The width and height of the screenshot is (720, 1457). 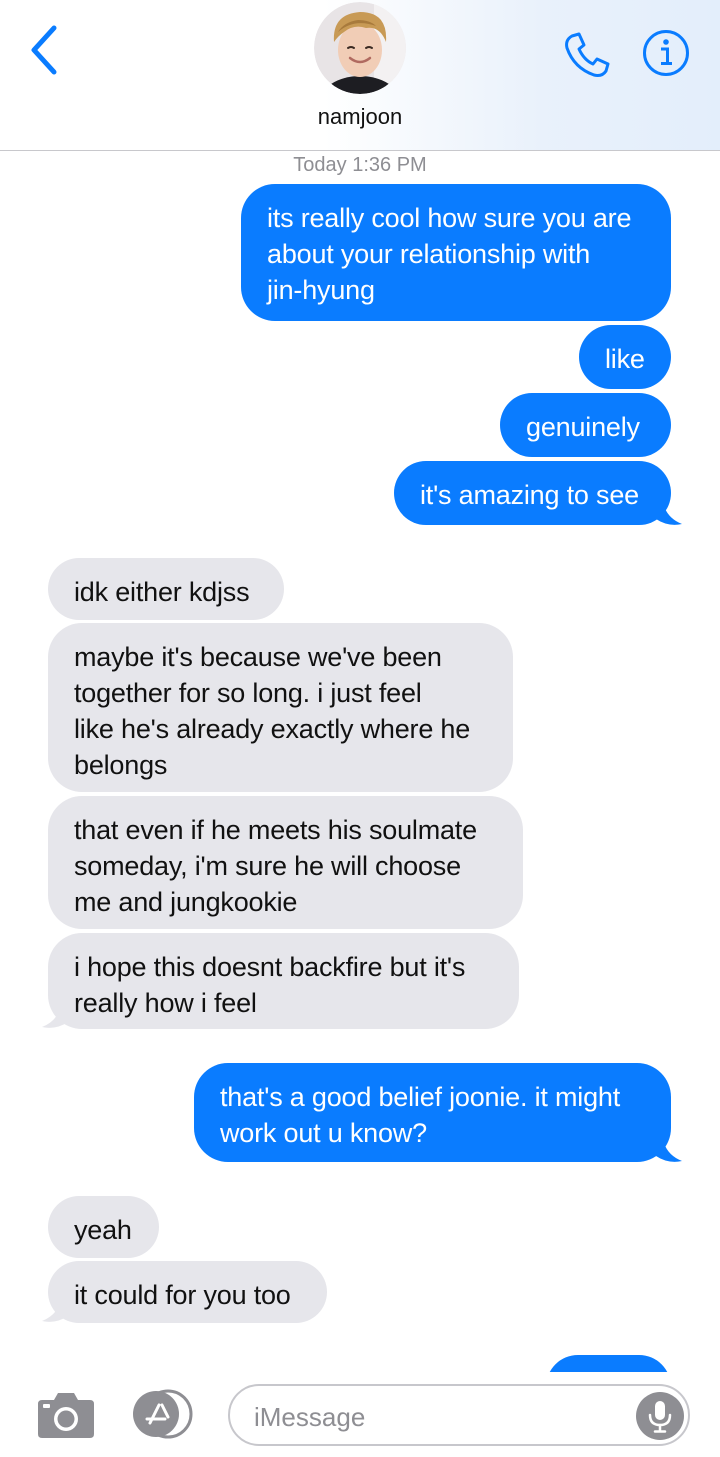 I want to click on microphone-button, so click(x=660, y=1416).